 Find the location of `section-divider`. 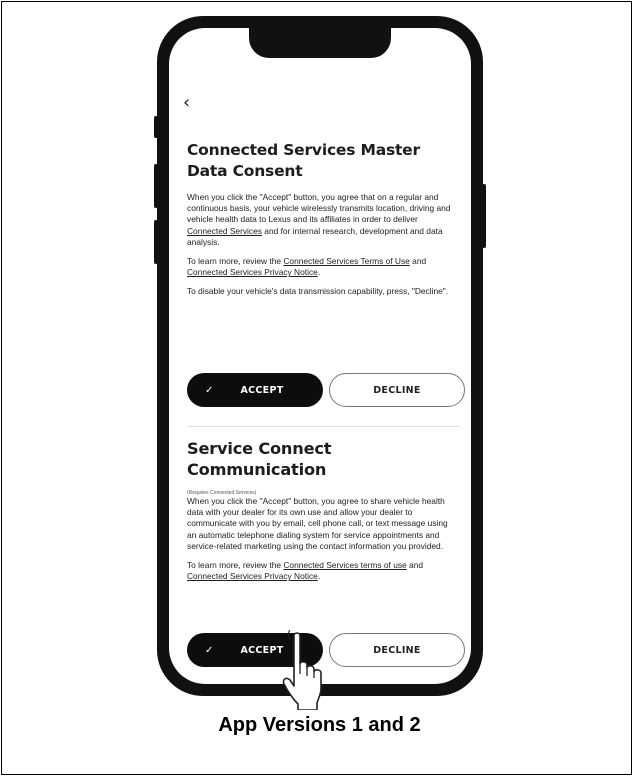

section-divider is located at coordinates (323, 426).